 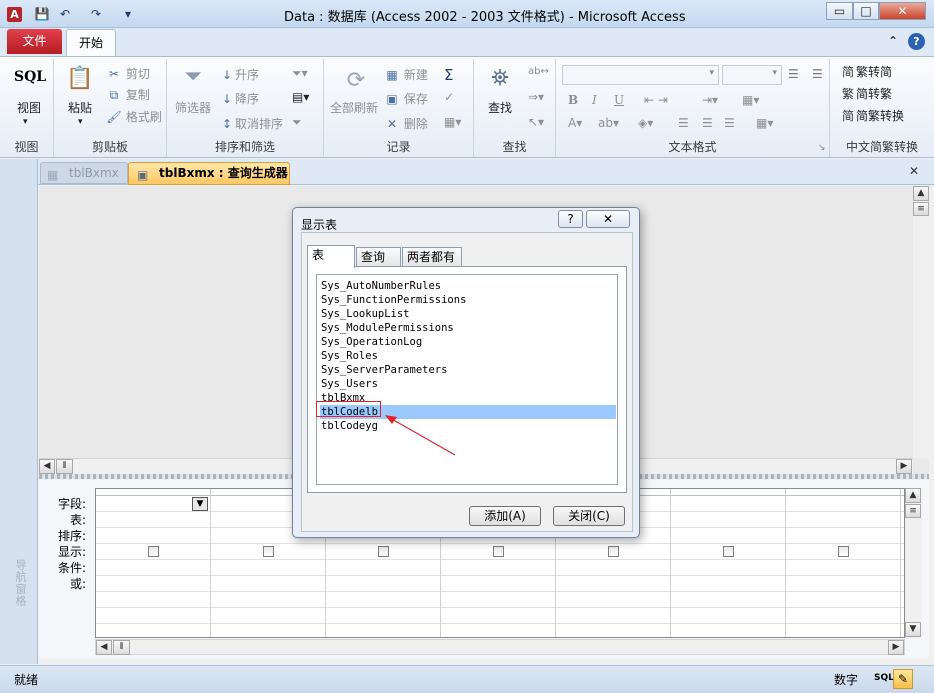 What do you see at coordinates (916, 41) in the screenshot?
I see `help-icon: ?` at bounding box center [916, 41].